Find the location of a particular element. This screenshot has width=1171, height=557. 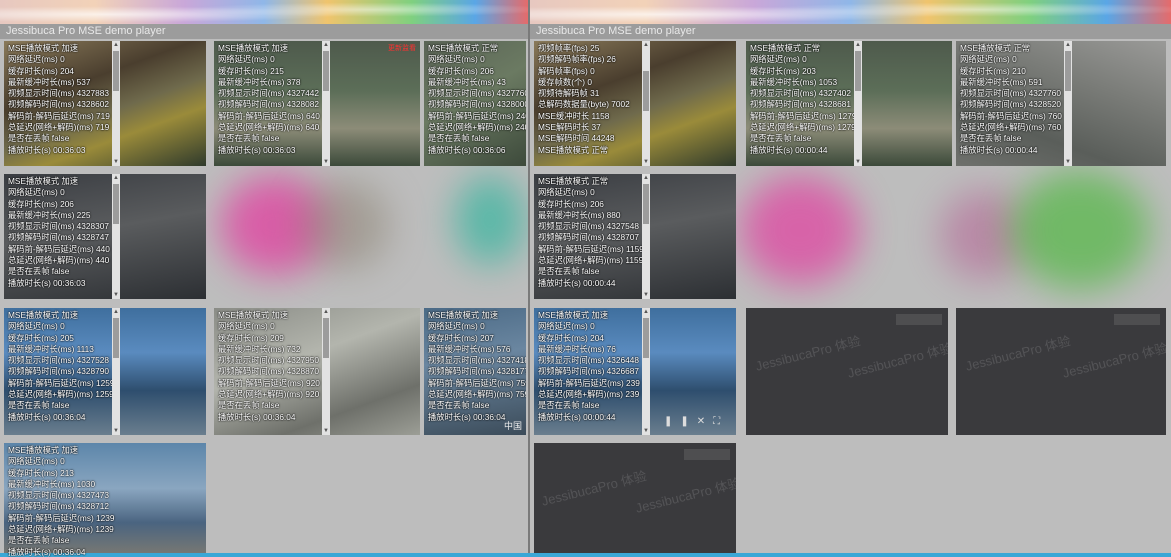

stat-line: 视频解码时间(ms) 4326687 is located at coordinates (588, 371).